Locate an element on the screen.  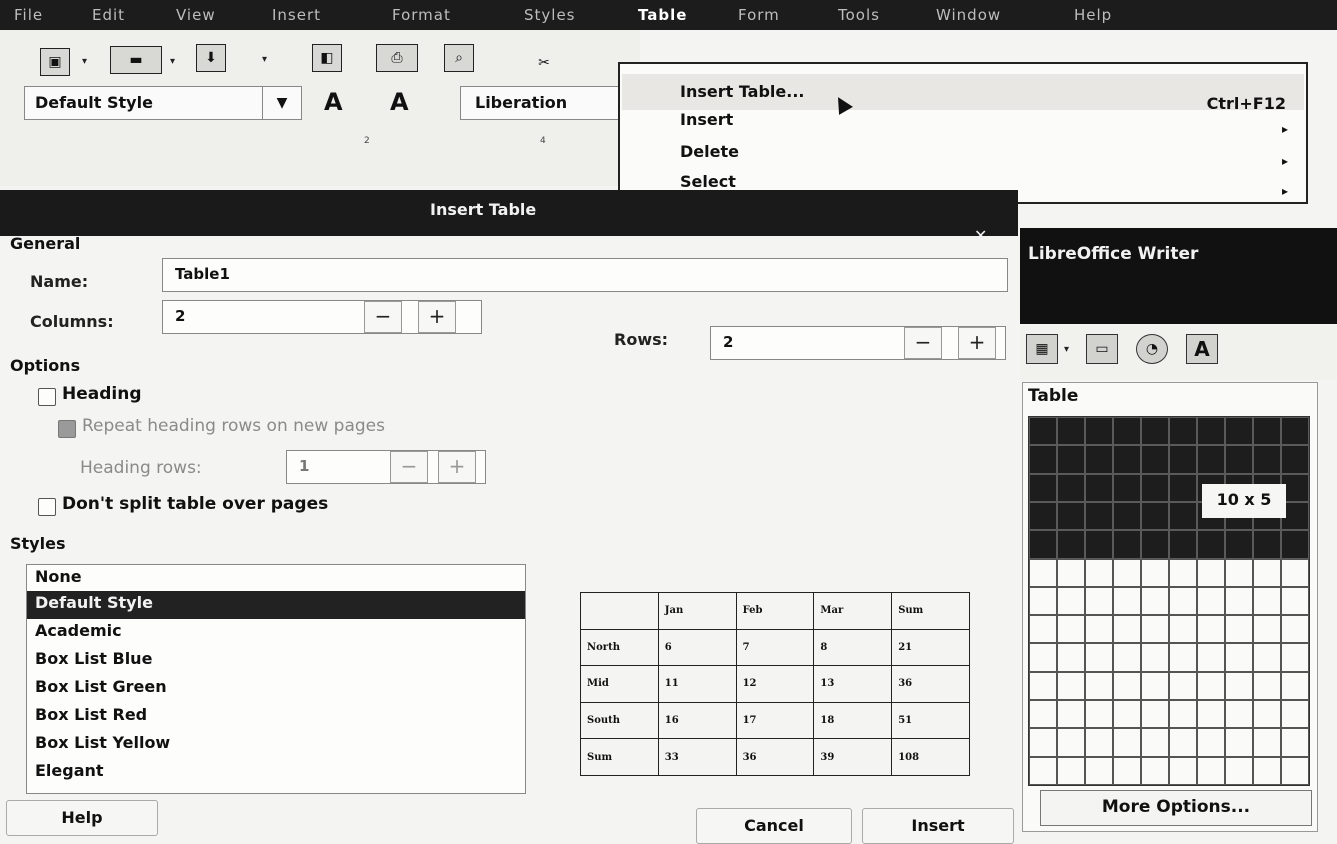
update-style-icon: A is located at coordinates (333, 102).